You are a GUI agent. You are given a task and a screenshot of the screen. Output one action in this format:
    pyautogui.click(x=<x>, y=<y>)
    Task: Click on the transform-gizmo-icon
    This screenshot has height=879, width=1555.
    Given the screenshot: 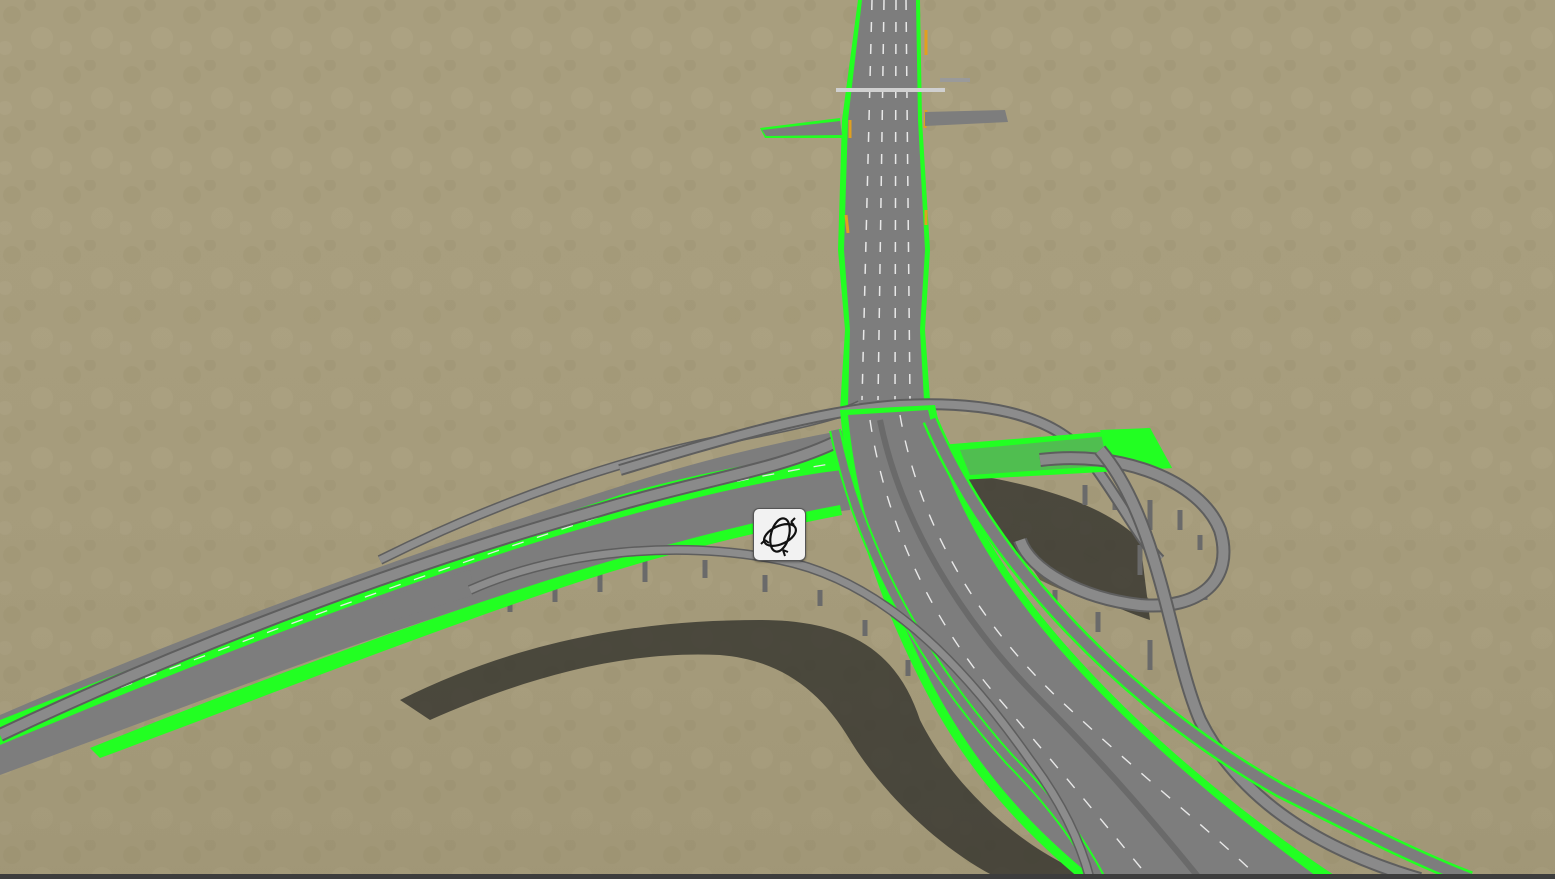 What is the action you would take?
    pyautogui.click(x=779, y=534)
    